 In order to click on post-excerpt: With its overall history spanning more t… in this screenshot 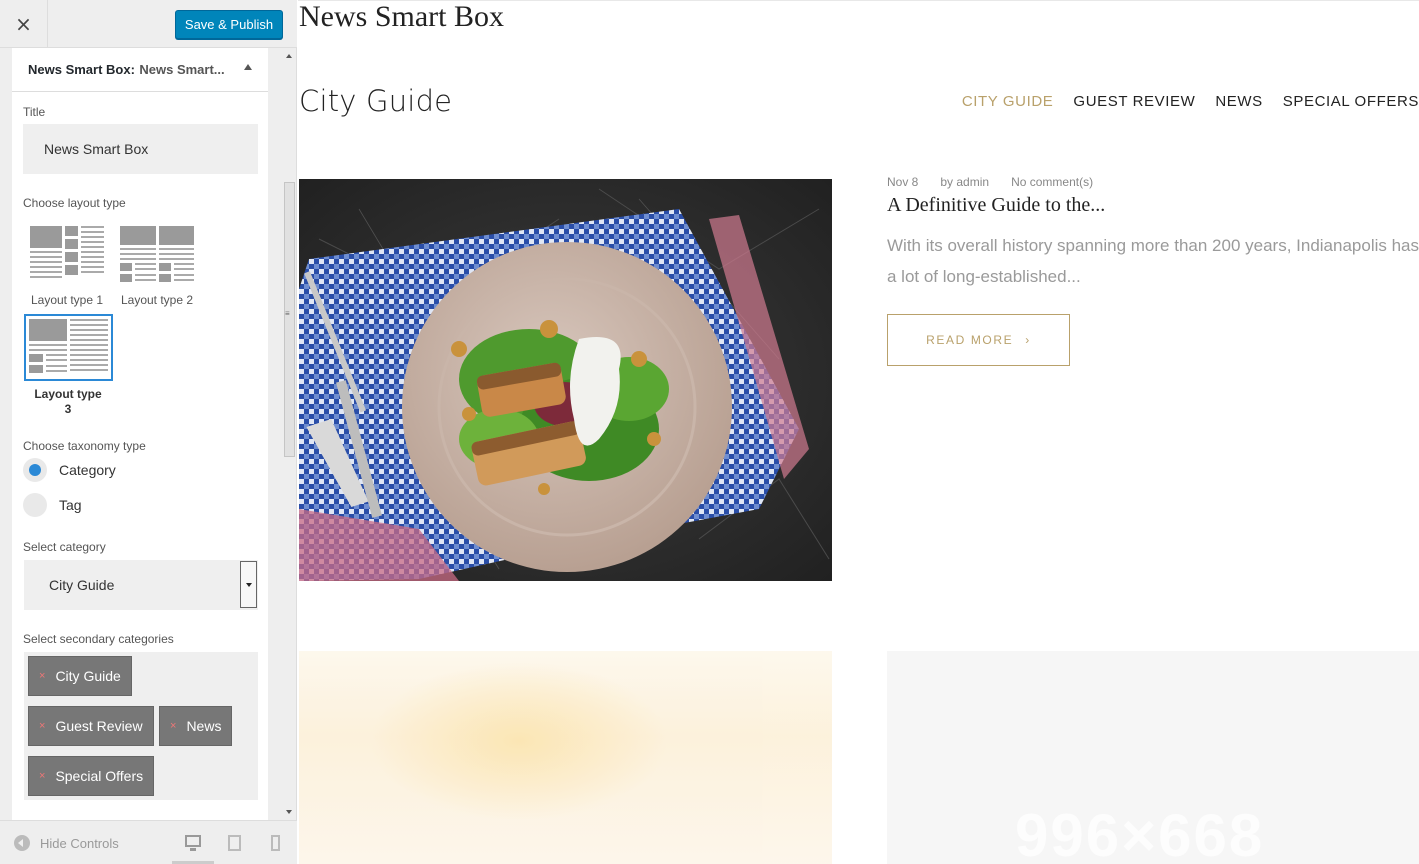, I will do `click(1153, 261)`.